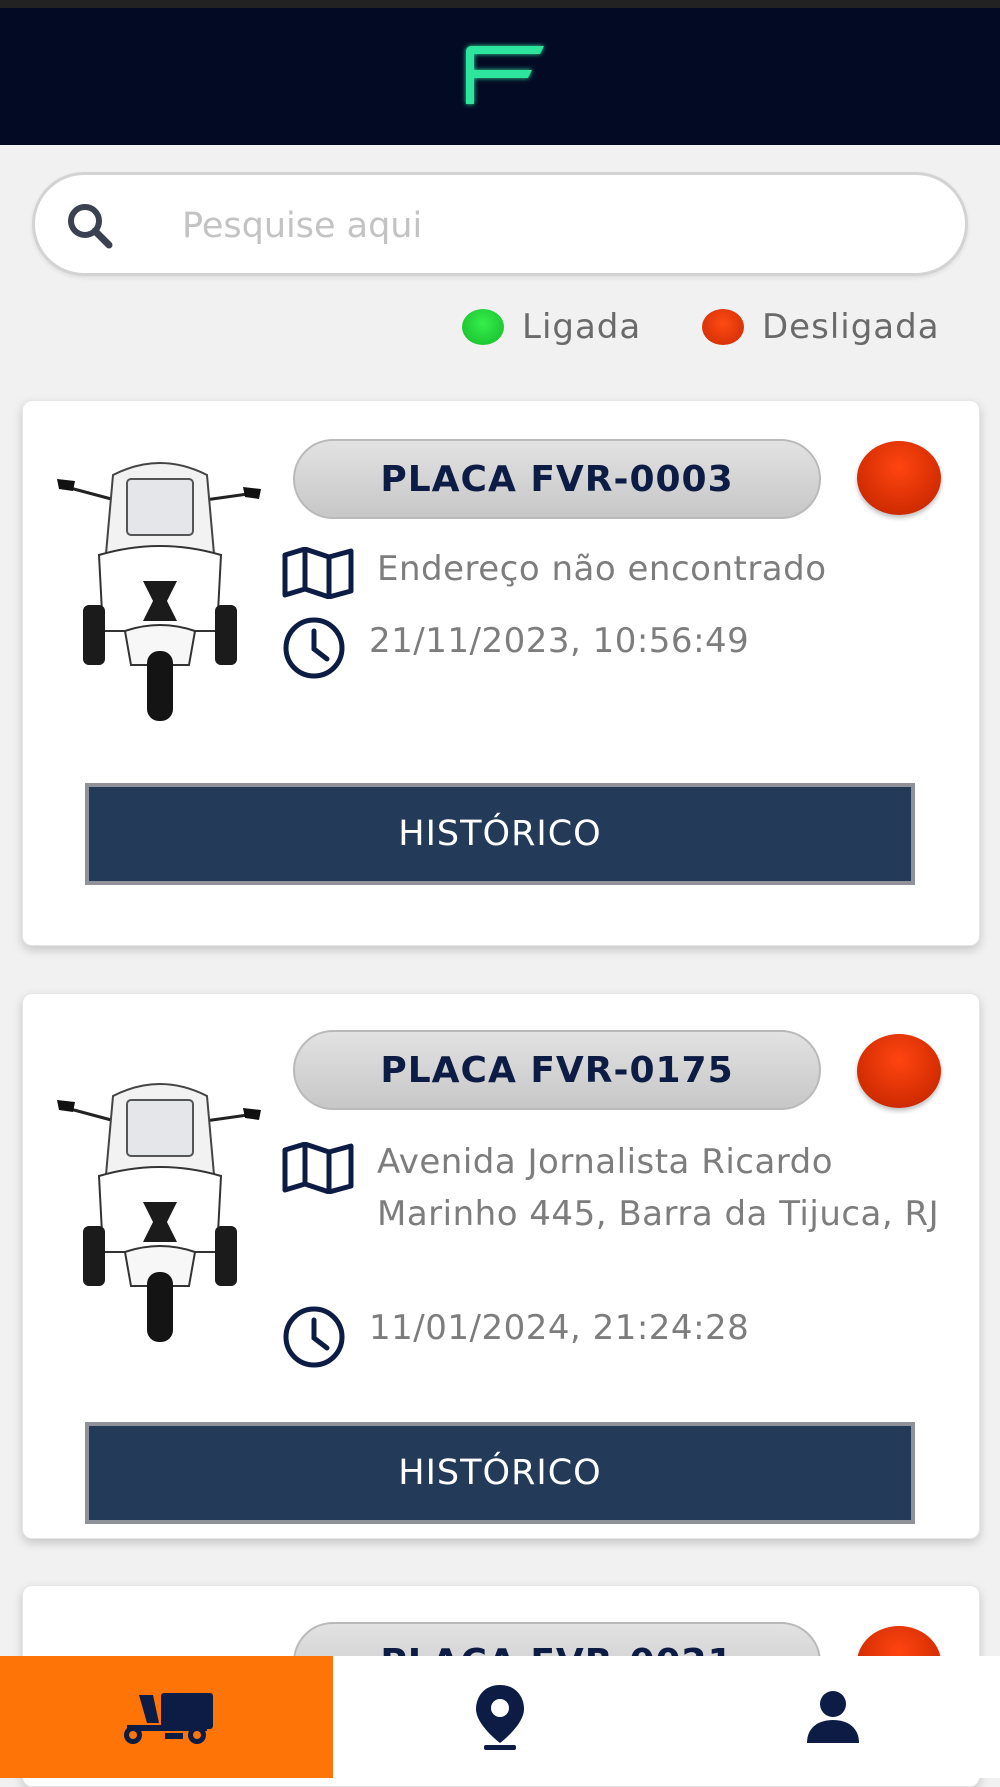 The width and height of the screenshot is (1000, 1787). Describe the element at coordinates (559, 1328) in the screenshot. I see `vehicle-datetime: 11/01/2024, 21:24:28` at that location.